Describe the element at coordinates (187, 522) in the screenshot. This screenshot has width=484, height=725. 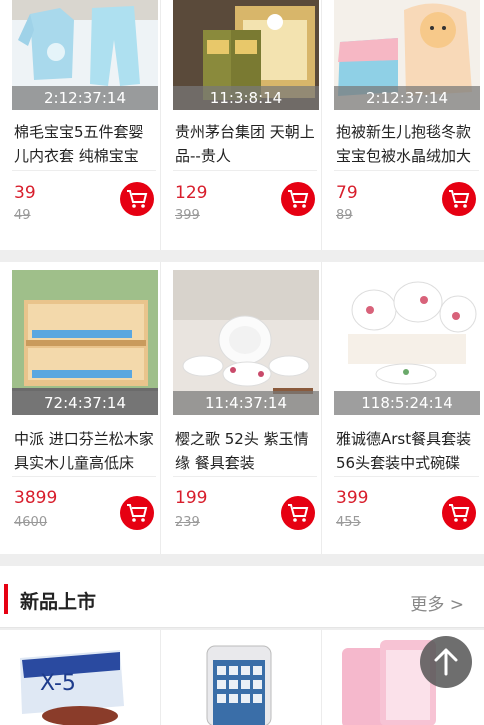
I see `product-original-price: 239` at that location.